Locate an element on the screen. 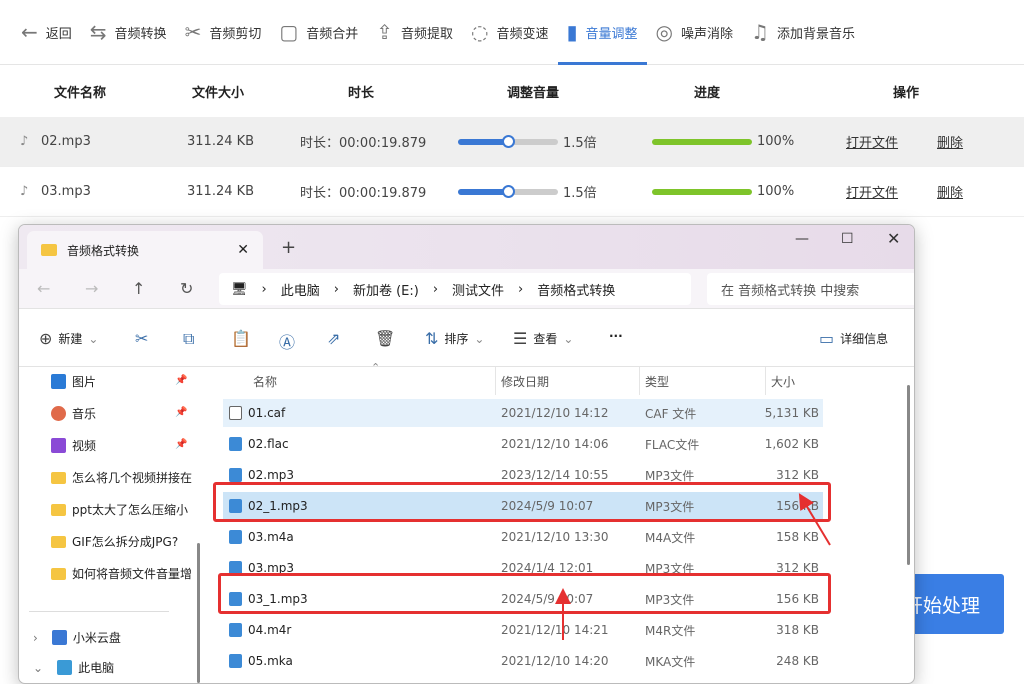  arrow is located at coordinates (814, 519).